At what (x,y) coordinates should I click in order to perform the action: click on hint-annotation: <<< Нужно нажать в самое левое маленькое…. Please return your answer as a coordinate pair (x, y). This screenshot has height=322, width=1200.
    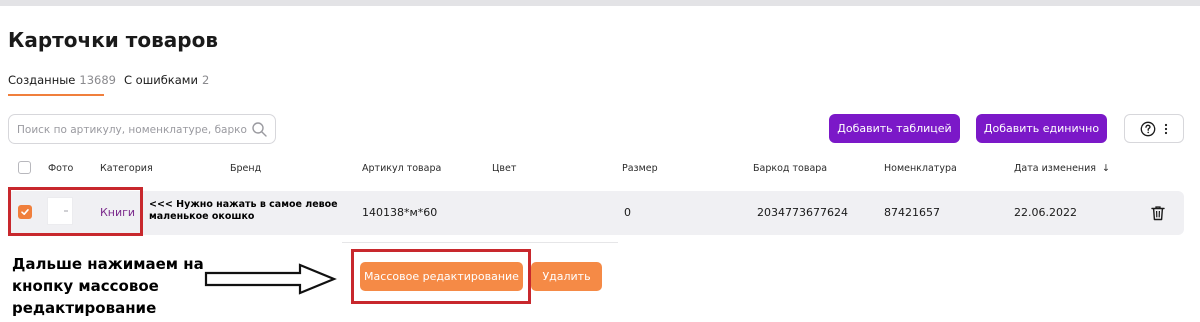
    Looking at the image, I should click on (243, 210).